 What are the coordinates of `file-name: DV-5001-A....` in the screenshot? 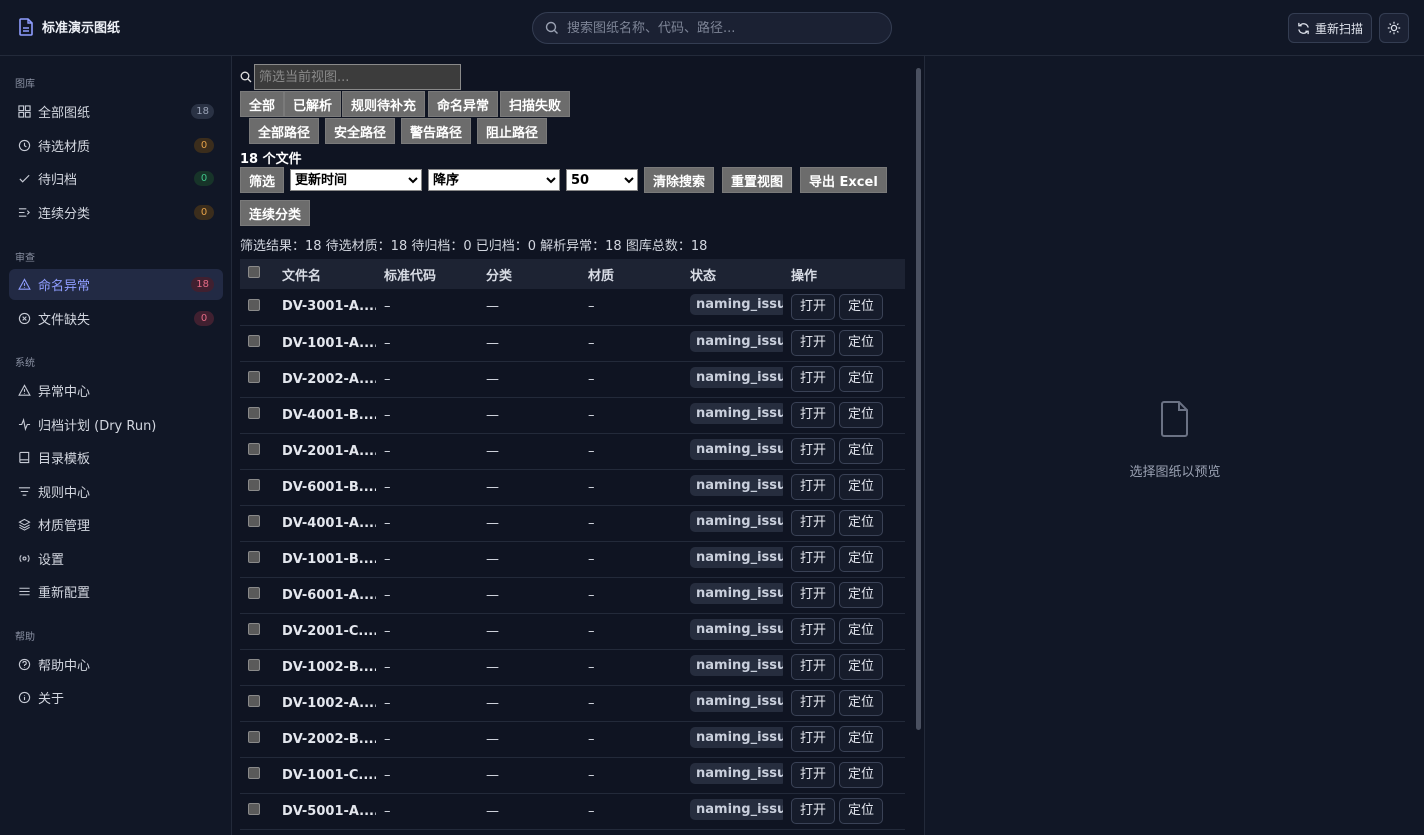 It's located at (325, 811).